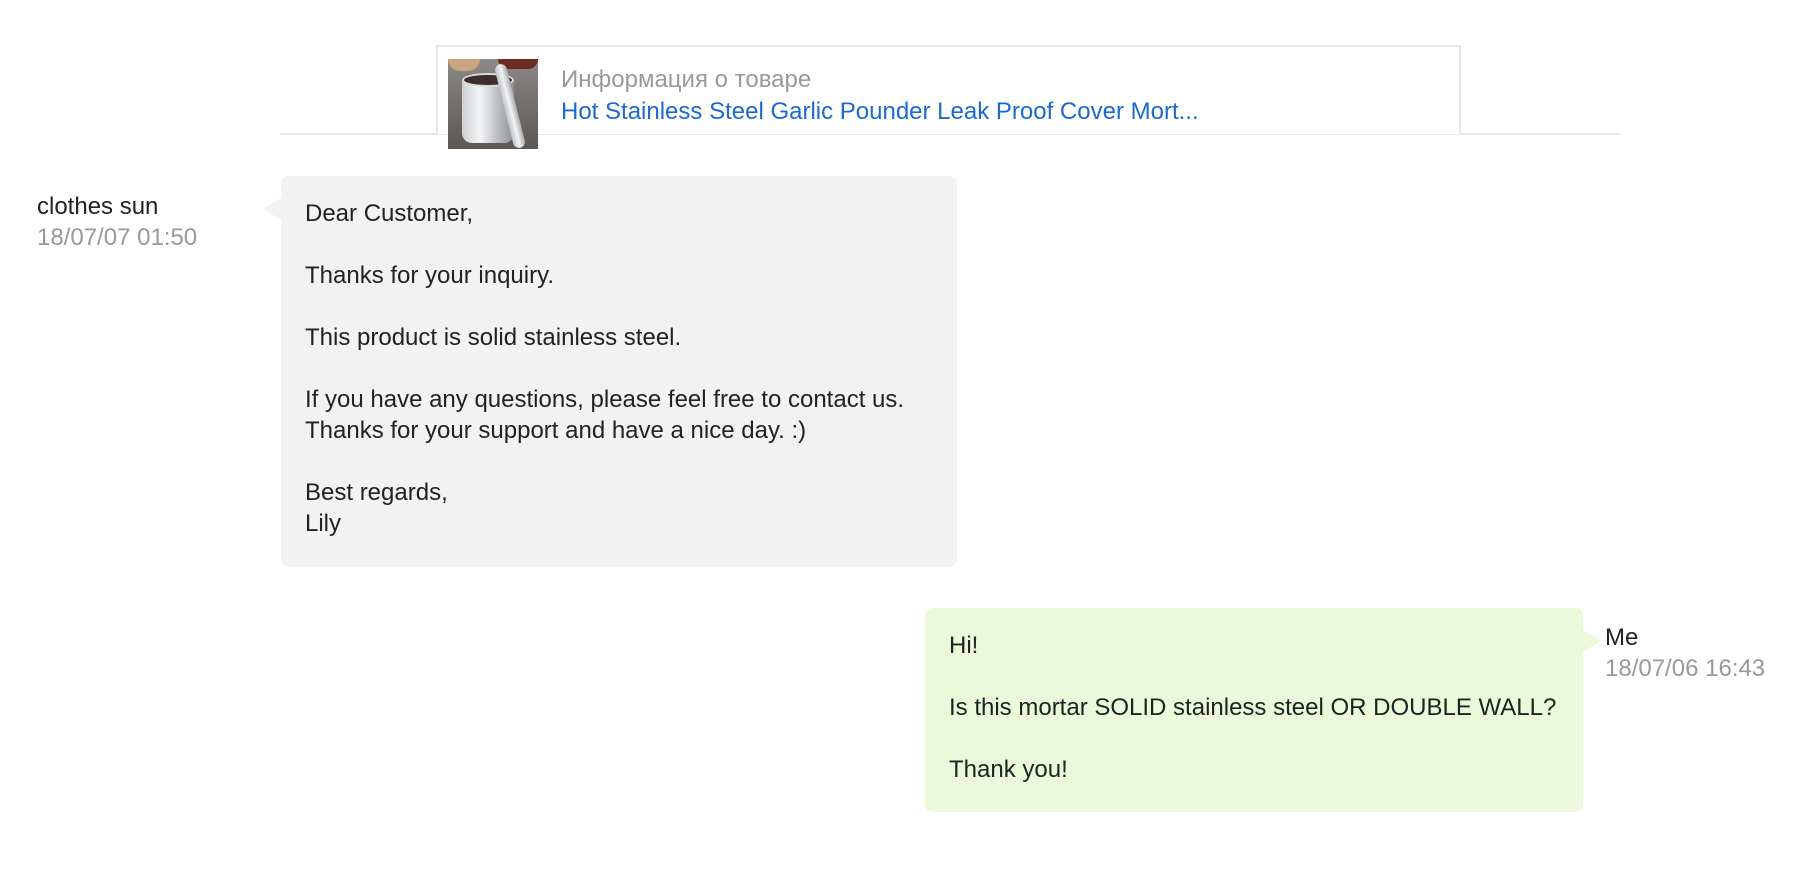 This screenshot has width=1800, height=870. Describe the element at coordinates (493, 337) in the screenshot. I see `message-line: This product is solid stainless steel.` at that location.